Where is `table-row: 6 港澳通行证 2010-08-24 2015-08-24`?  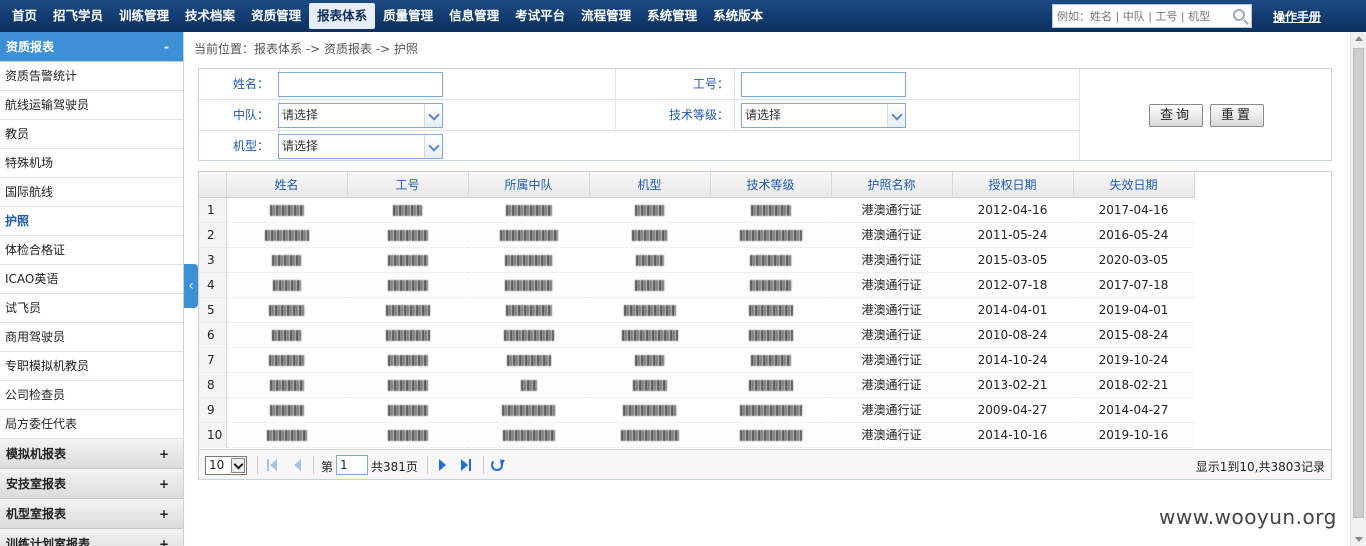 table-row: 6 港澳通行证 2010-08-24 2015-08-24 is located at coordinates (696, 335).